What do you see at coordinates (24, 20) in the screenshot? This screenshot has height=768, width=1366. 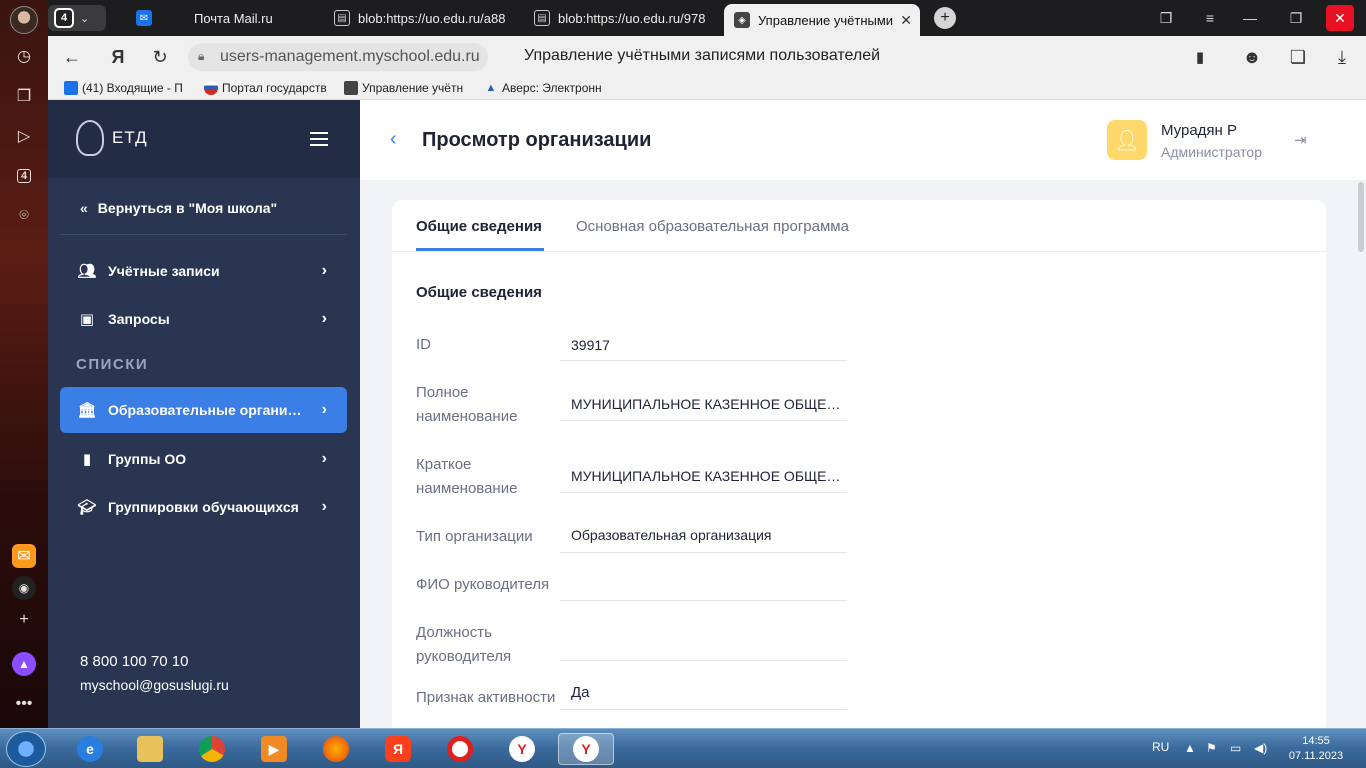 I see `profile-avatar` at bounding box center [24, 20].